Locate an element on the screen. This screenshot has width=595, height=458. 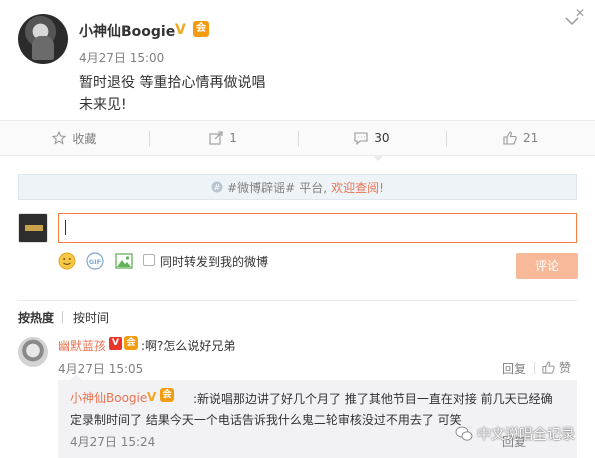
gif-label: GIF is located at coordinates (95, 262).